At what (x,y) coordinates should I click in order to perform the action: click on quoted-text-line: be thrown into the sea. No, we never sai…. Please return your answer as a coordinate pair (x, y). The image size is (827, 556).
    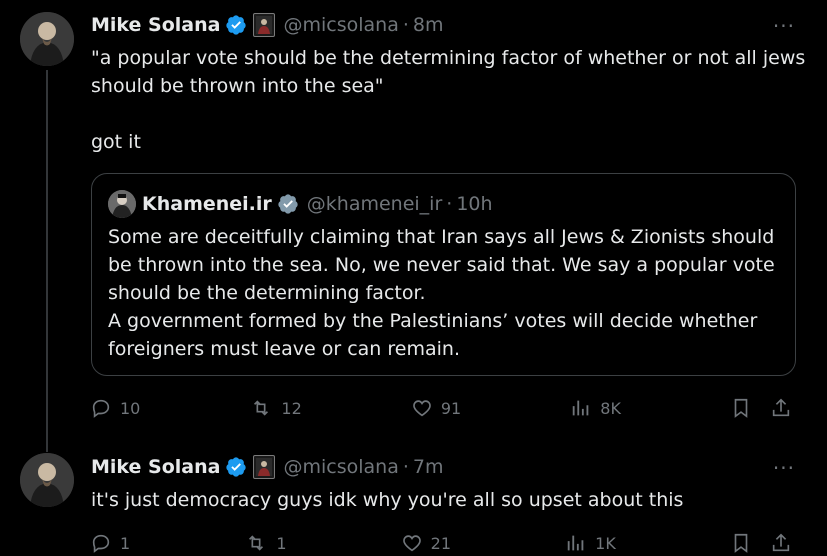
    Looking at the image, I should click on (441, 265).